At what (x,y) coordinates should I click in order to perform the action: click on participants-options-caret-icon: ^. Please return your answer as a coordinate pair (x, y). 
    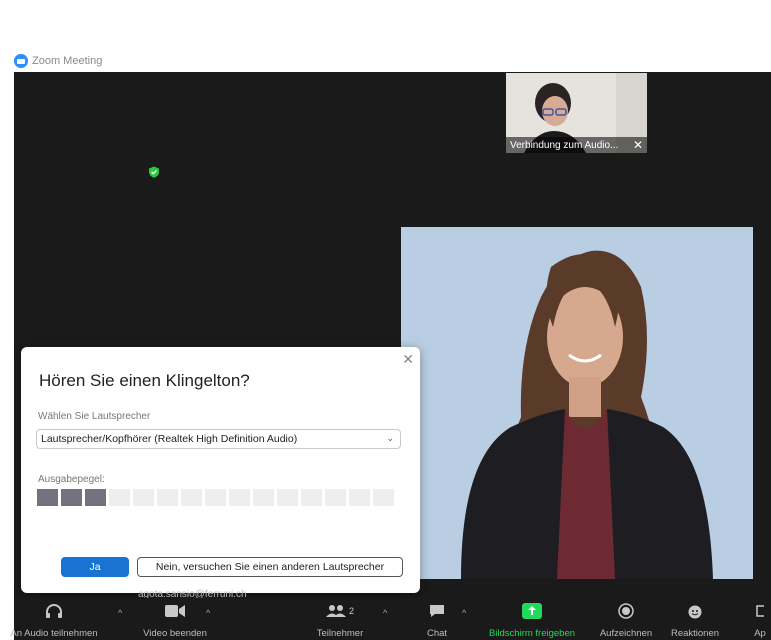
    Looking at the image, I should click on (385, 613).